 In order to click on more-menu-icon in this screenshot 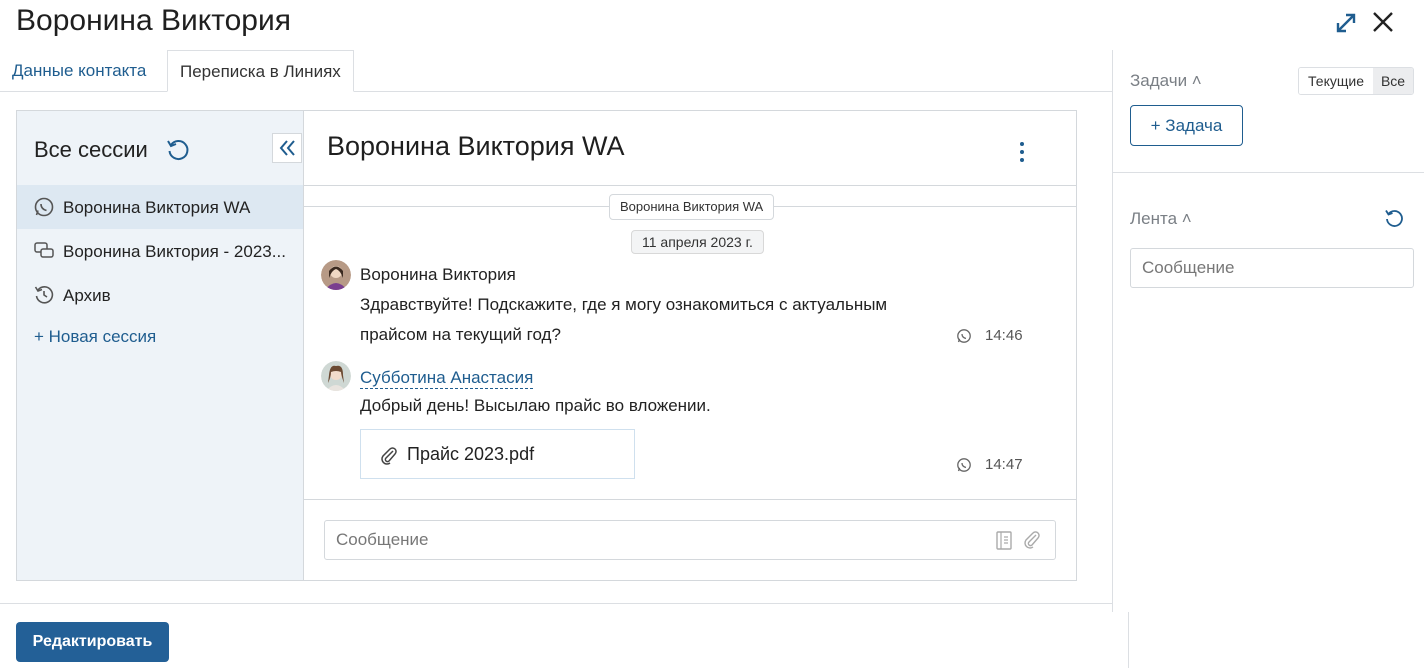, I will do `click(1022, 153)`.